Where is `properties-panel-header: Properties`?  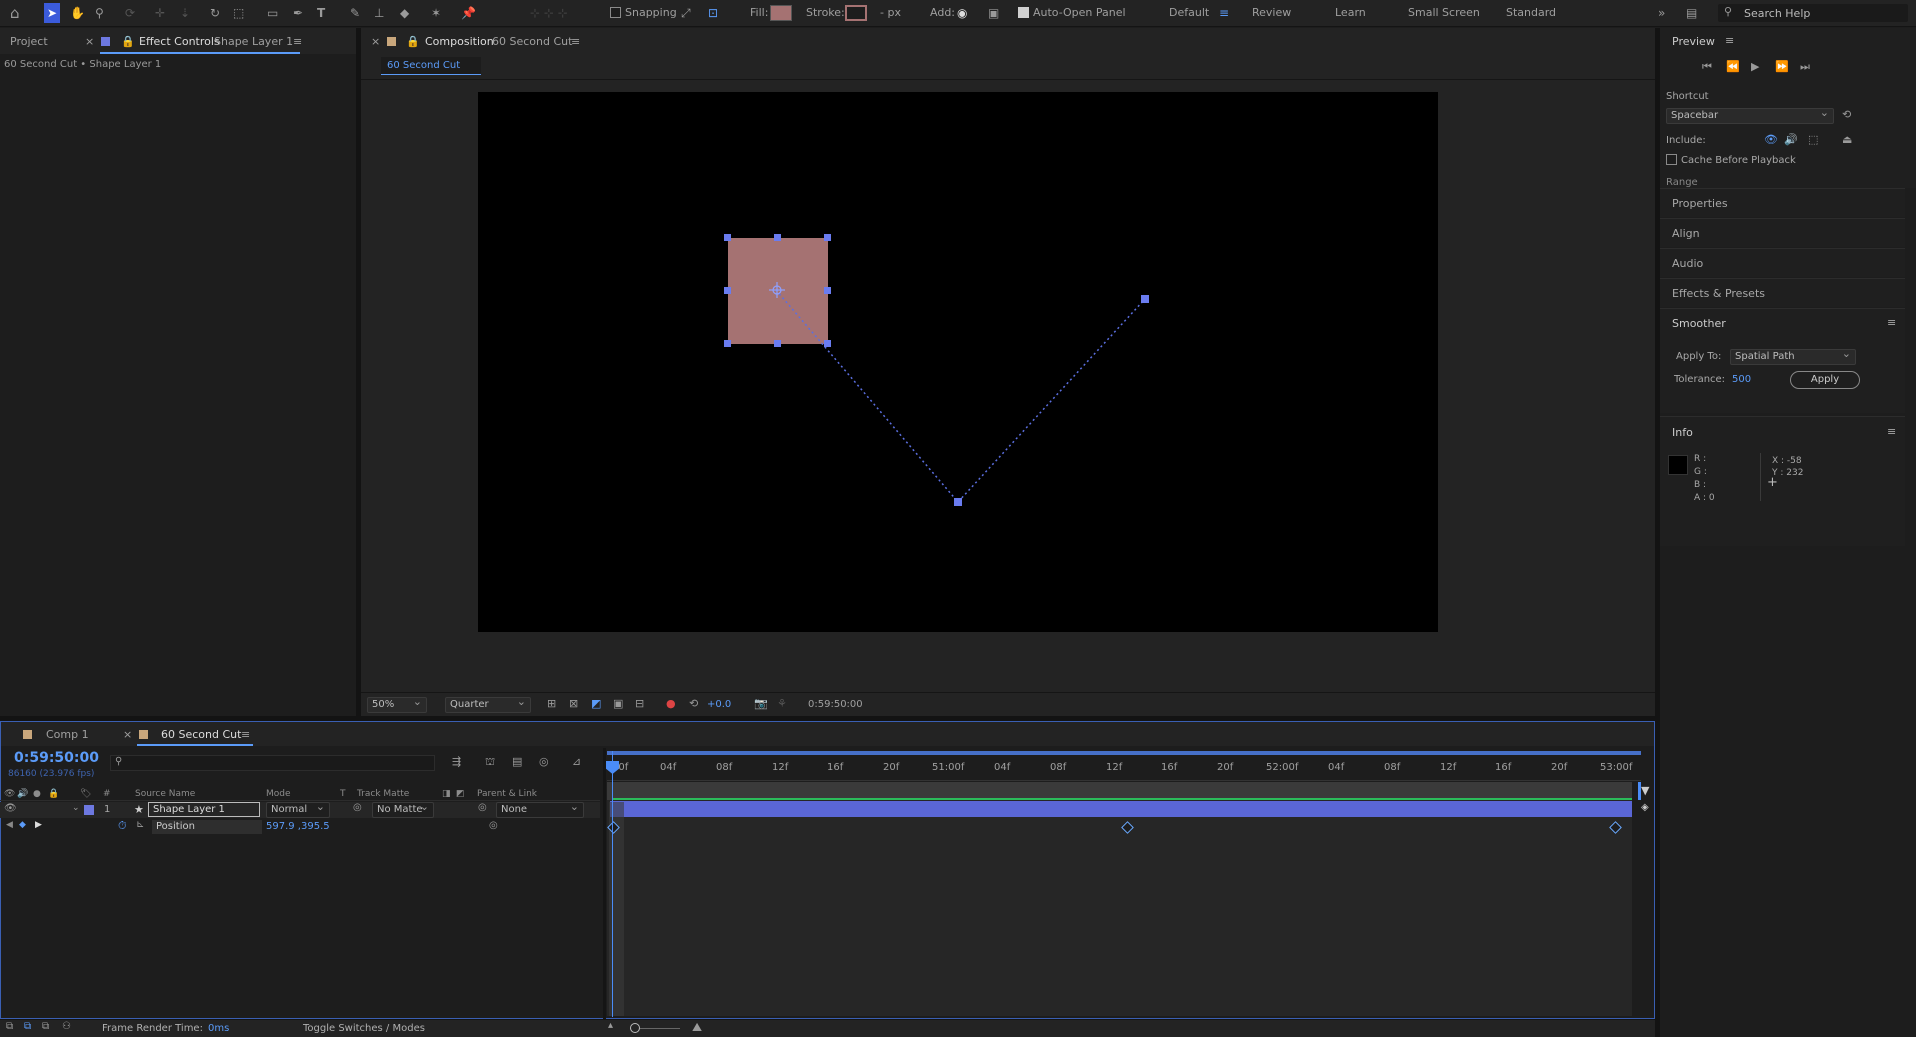 properties-panel-header: Properties is located at coordinates (1782, 202).